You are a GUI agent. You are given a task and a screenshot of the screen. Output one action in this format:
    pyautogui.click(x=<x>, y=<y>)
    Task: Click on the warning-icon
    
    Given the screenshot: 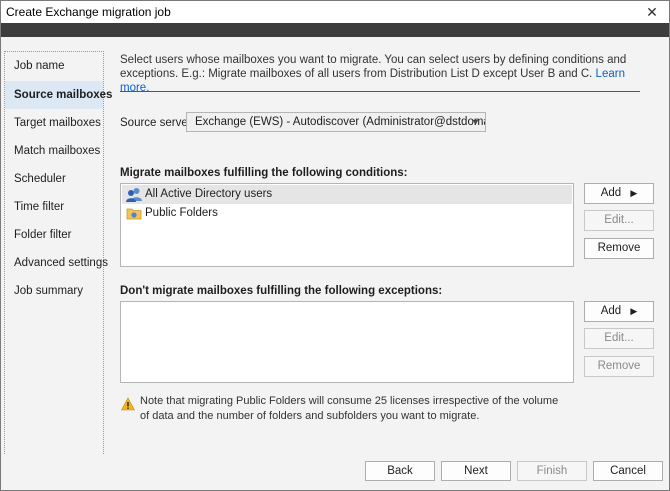 What is the action you would take?
    pyautogui.click(x=128, y=404)
    